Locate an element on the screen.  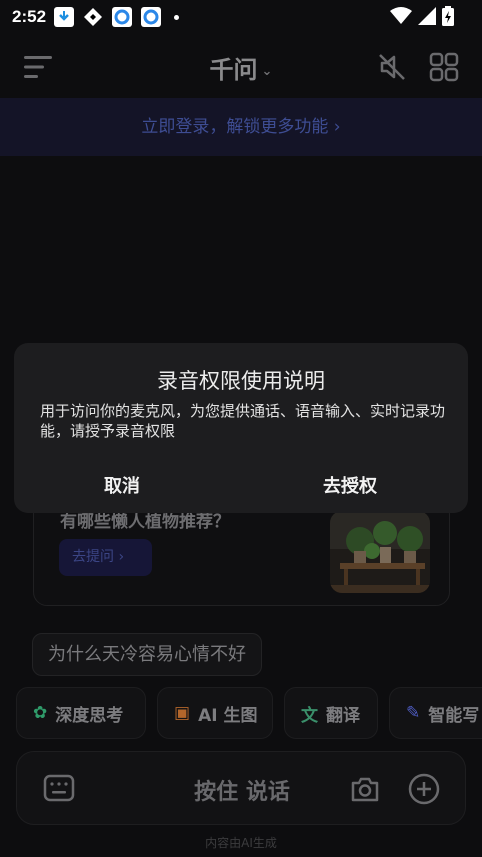
apps-grid-icon is located at coordinates (444, 67).